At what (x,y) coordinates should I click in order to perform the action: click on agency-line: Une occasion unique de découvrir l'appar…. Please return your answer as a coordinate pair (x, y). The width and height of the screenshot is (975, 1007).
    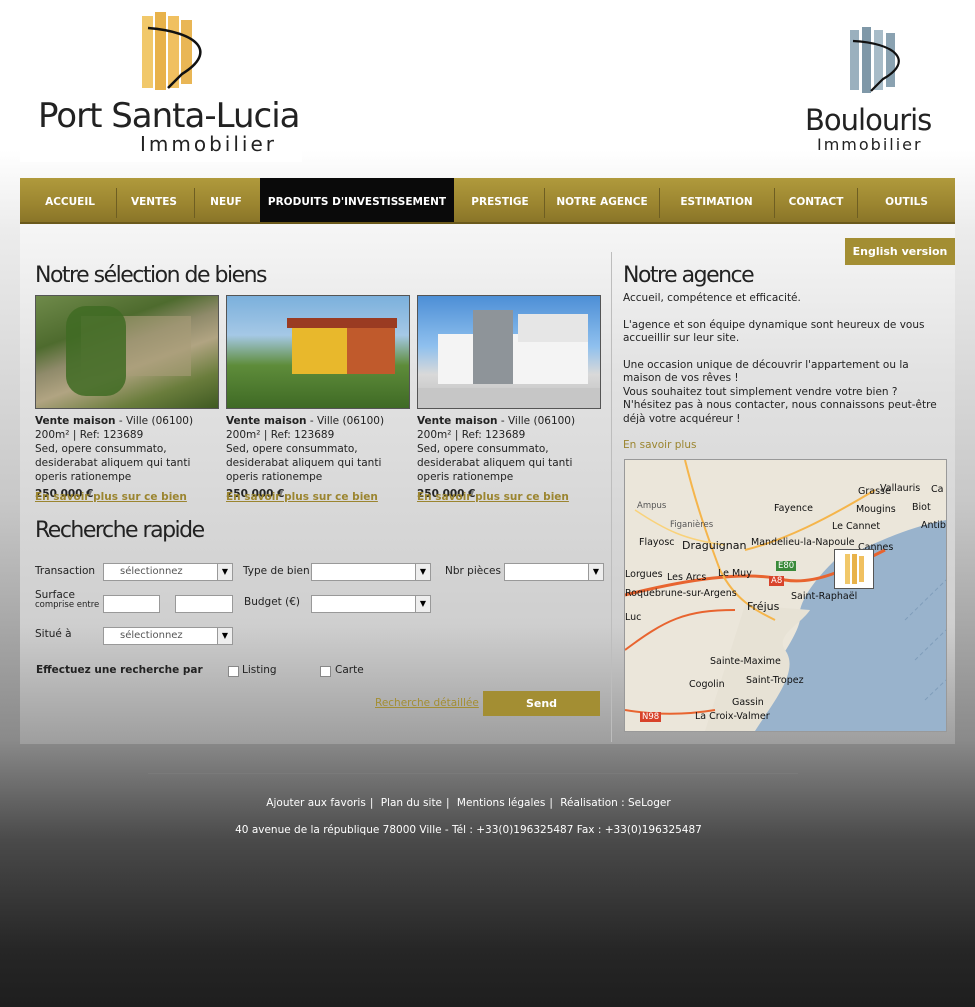
    Looking at the image, I should click on (766, 371).